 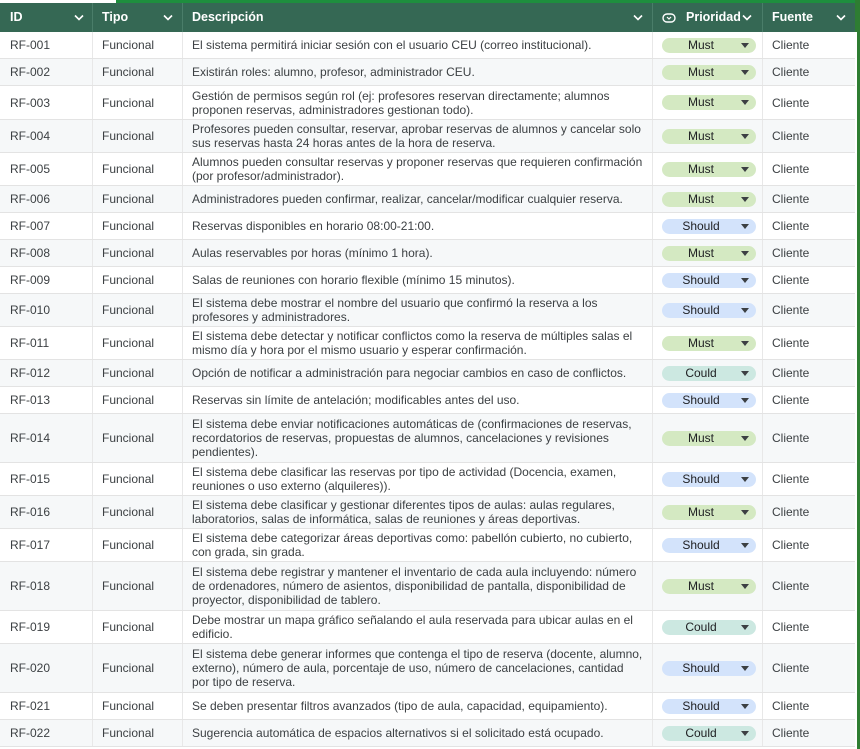 What do you see at coordinates (46, 400) in the screenshot?
I see `cell-id: RF-013` at bounding box center [46, 400].